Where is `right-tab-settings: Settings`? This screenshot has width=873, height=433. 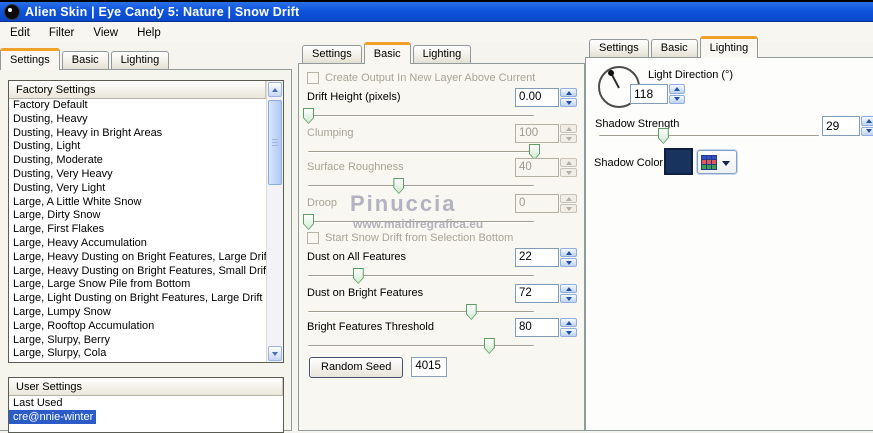 right-tab-settings: Settings is located at coordinates (619, 48).